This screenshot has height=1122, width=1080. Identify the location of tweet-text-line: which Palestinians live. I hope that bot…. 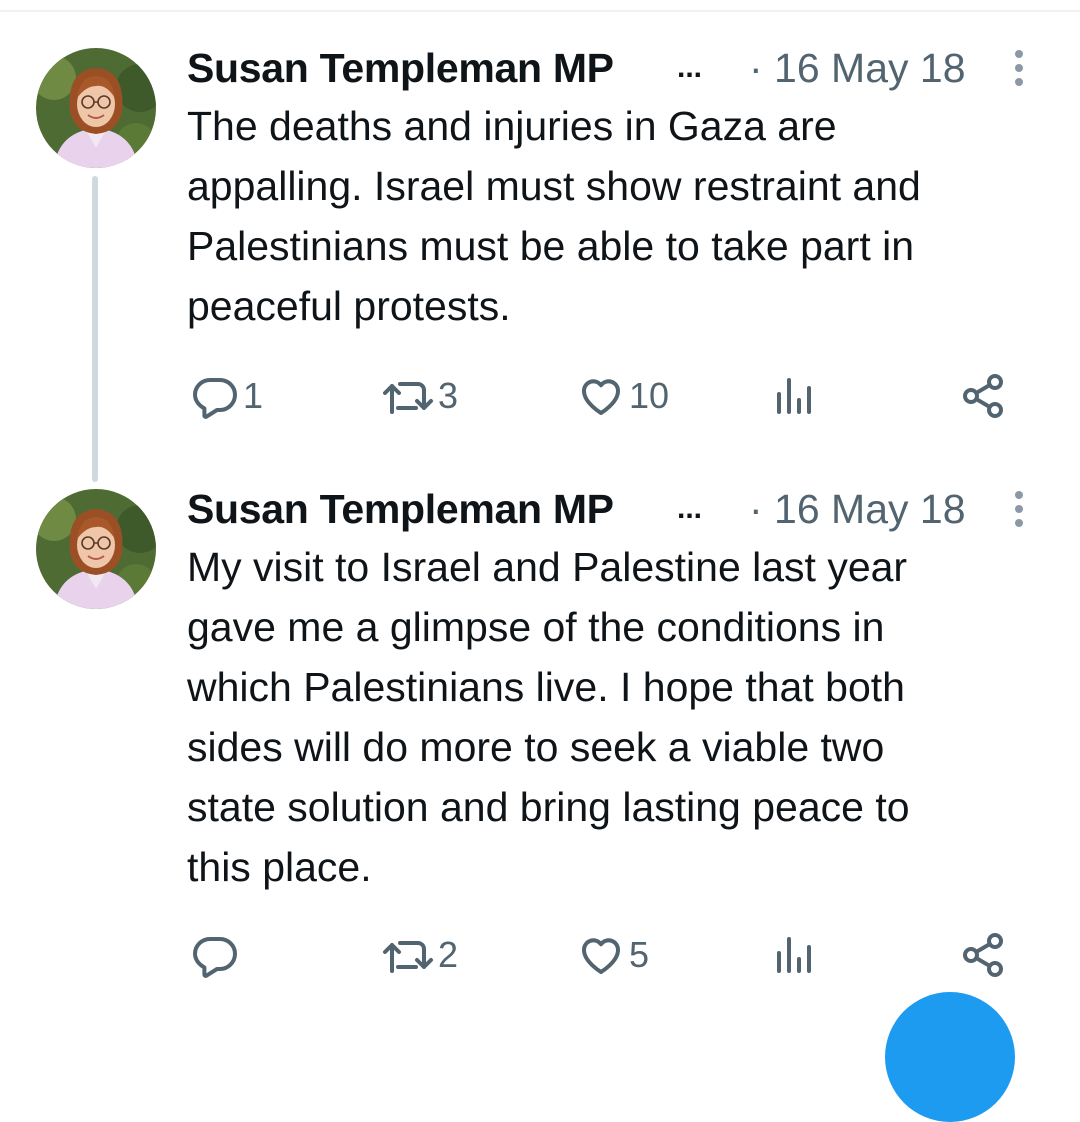
(546, 687).